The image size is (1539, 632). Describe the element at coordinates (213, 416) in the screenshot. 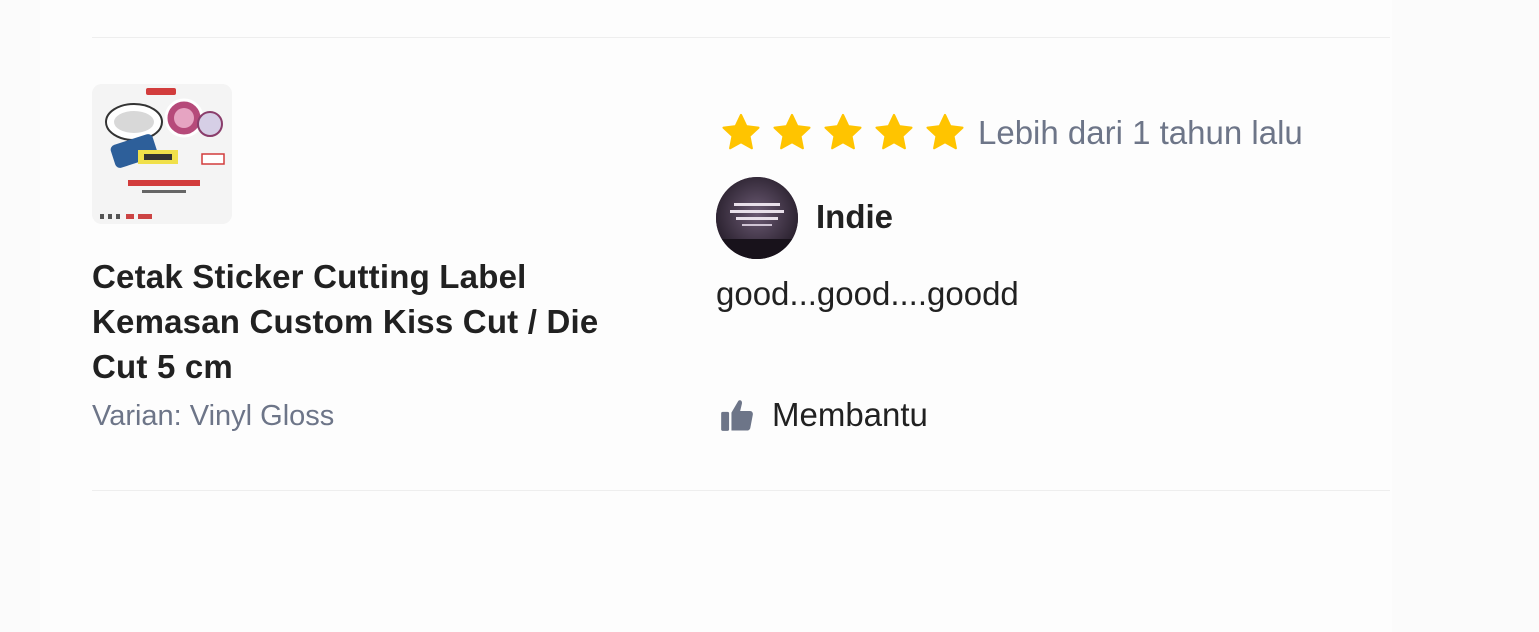

I see `product-variant: Varian: Vinyl Gloss` at that location.